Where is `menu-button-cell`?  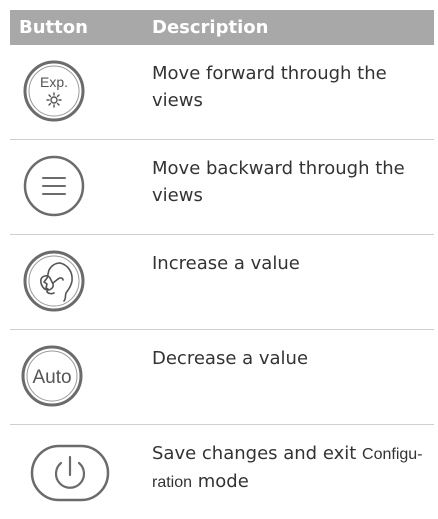
menu-button-cell is located at coordinates (81, 187).